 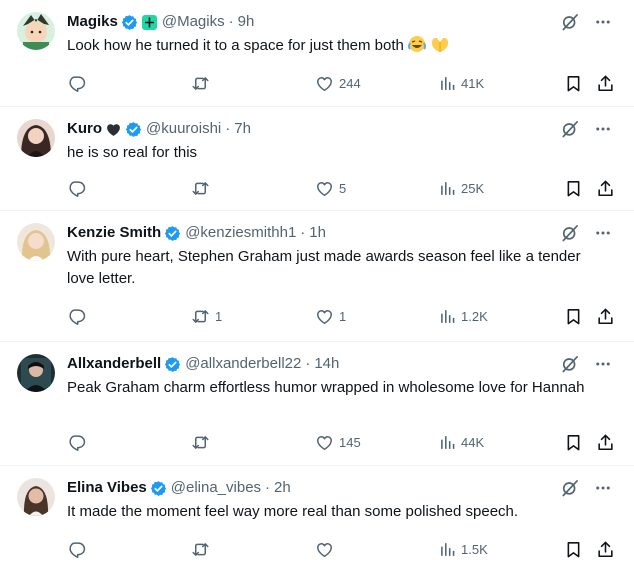 I want to click on like-button: 145, so click(x=338, y=442).